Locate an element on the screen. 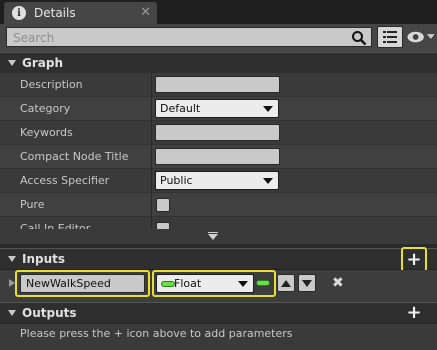  delete-parameter-button: ✖ is located at coordinates (338, 283).